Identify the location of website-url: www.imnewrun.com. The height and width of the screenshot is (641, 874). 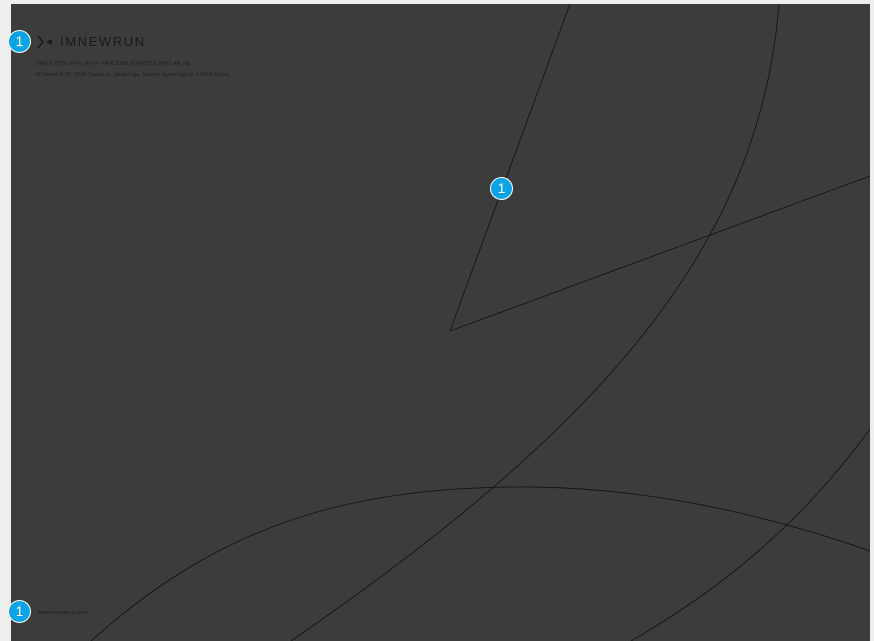
(63, 613).